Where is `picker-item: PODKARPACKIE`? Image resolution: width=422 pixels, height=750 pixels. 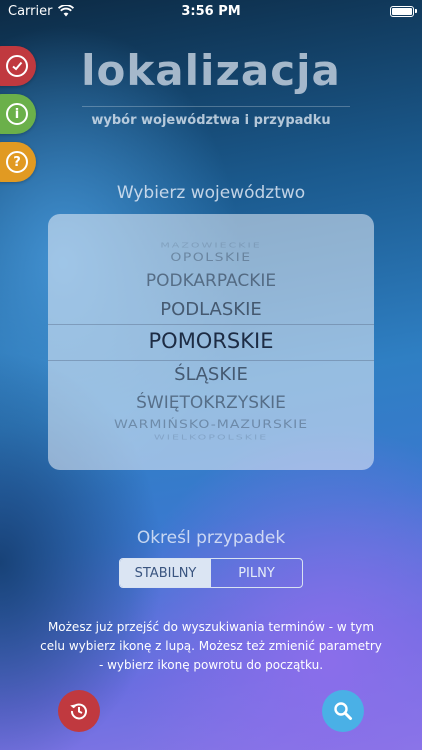 picker-item: PODKARPACKIE is located at coordinates (211, 281).